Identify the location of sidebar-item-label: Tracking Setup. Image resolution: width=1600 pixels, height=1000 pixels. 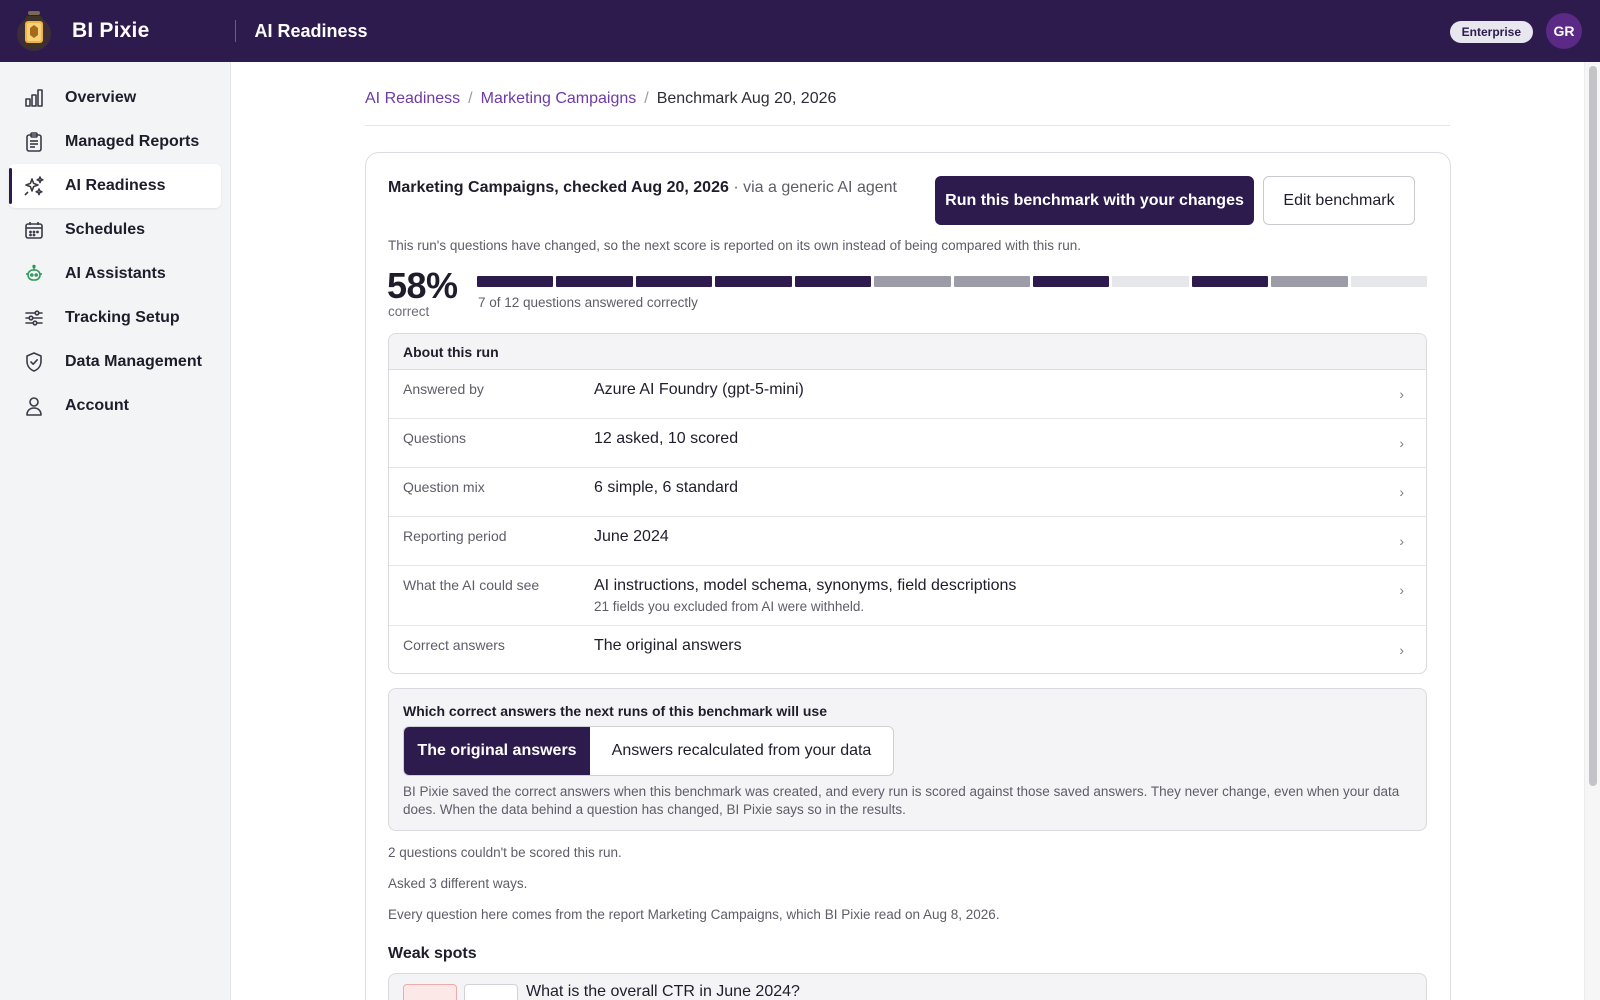
(122, 317).